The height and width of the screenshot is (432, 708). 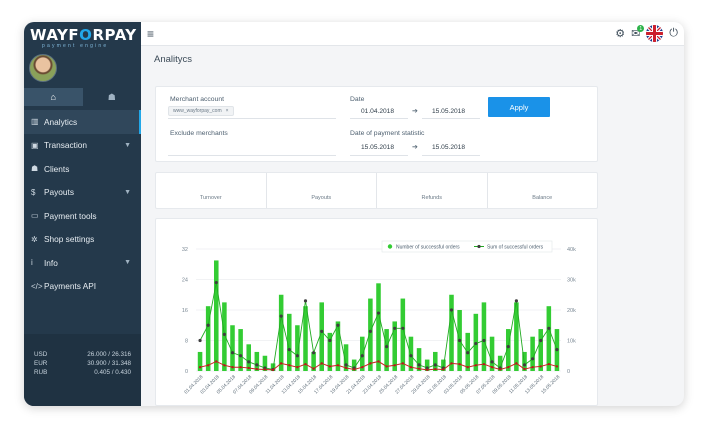 I want to click on date-to-input: 15.05.2018, so click(x=448, y=111).